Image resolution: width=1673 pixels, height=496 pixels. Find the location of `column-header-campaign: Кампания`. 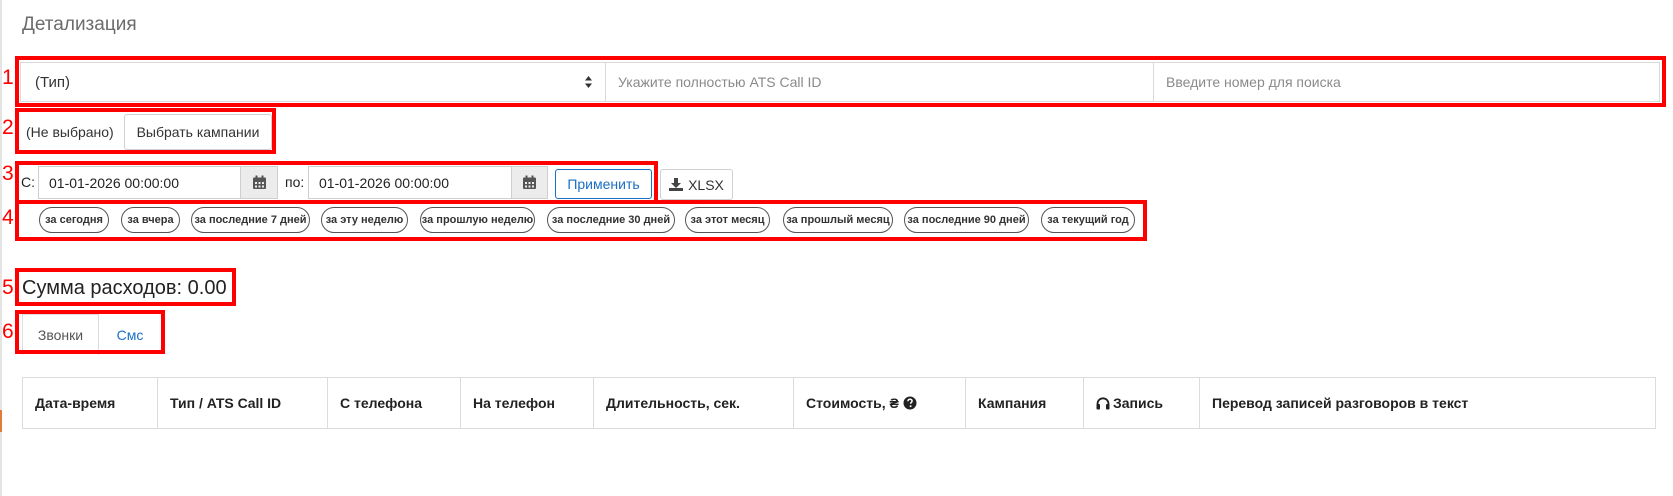

column-header-campaign: Кампания is located at coordinates (1025, 403).